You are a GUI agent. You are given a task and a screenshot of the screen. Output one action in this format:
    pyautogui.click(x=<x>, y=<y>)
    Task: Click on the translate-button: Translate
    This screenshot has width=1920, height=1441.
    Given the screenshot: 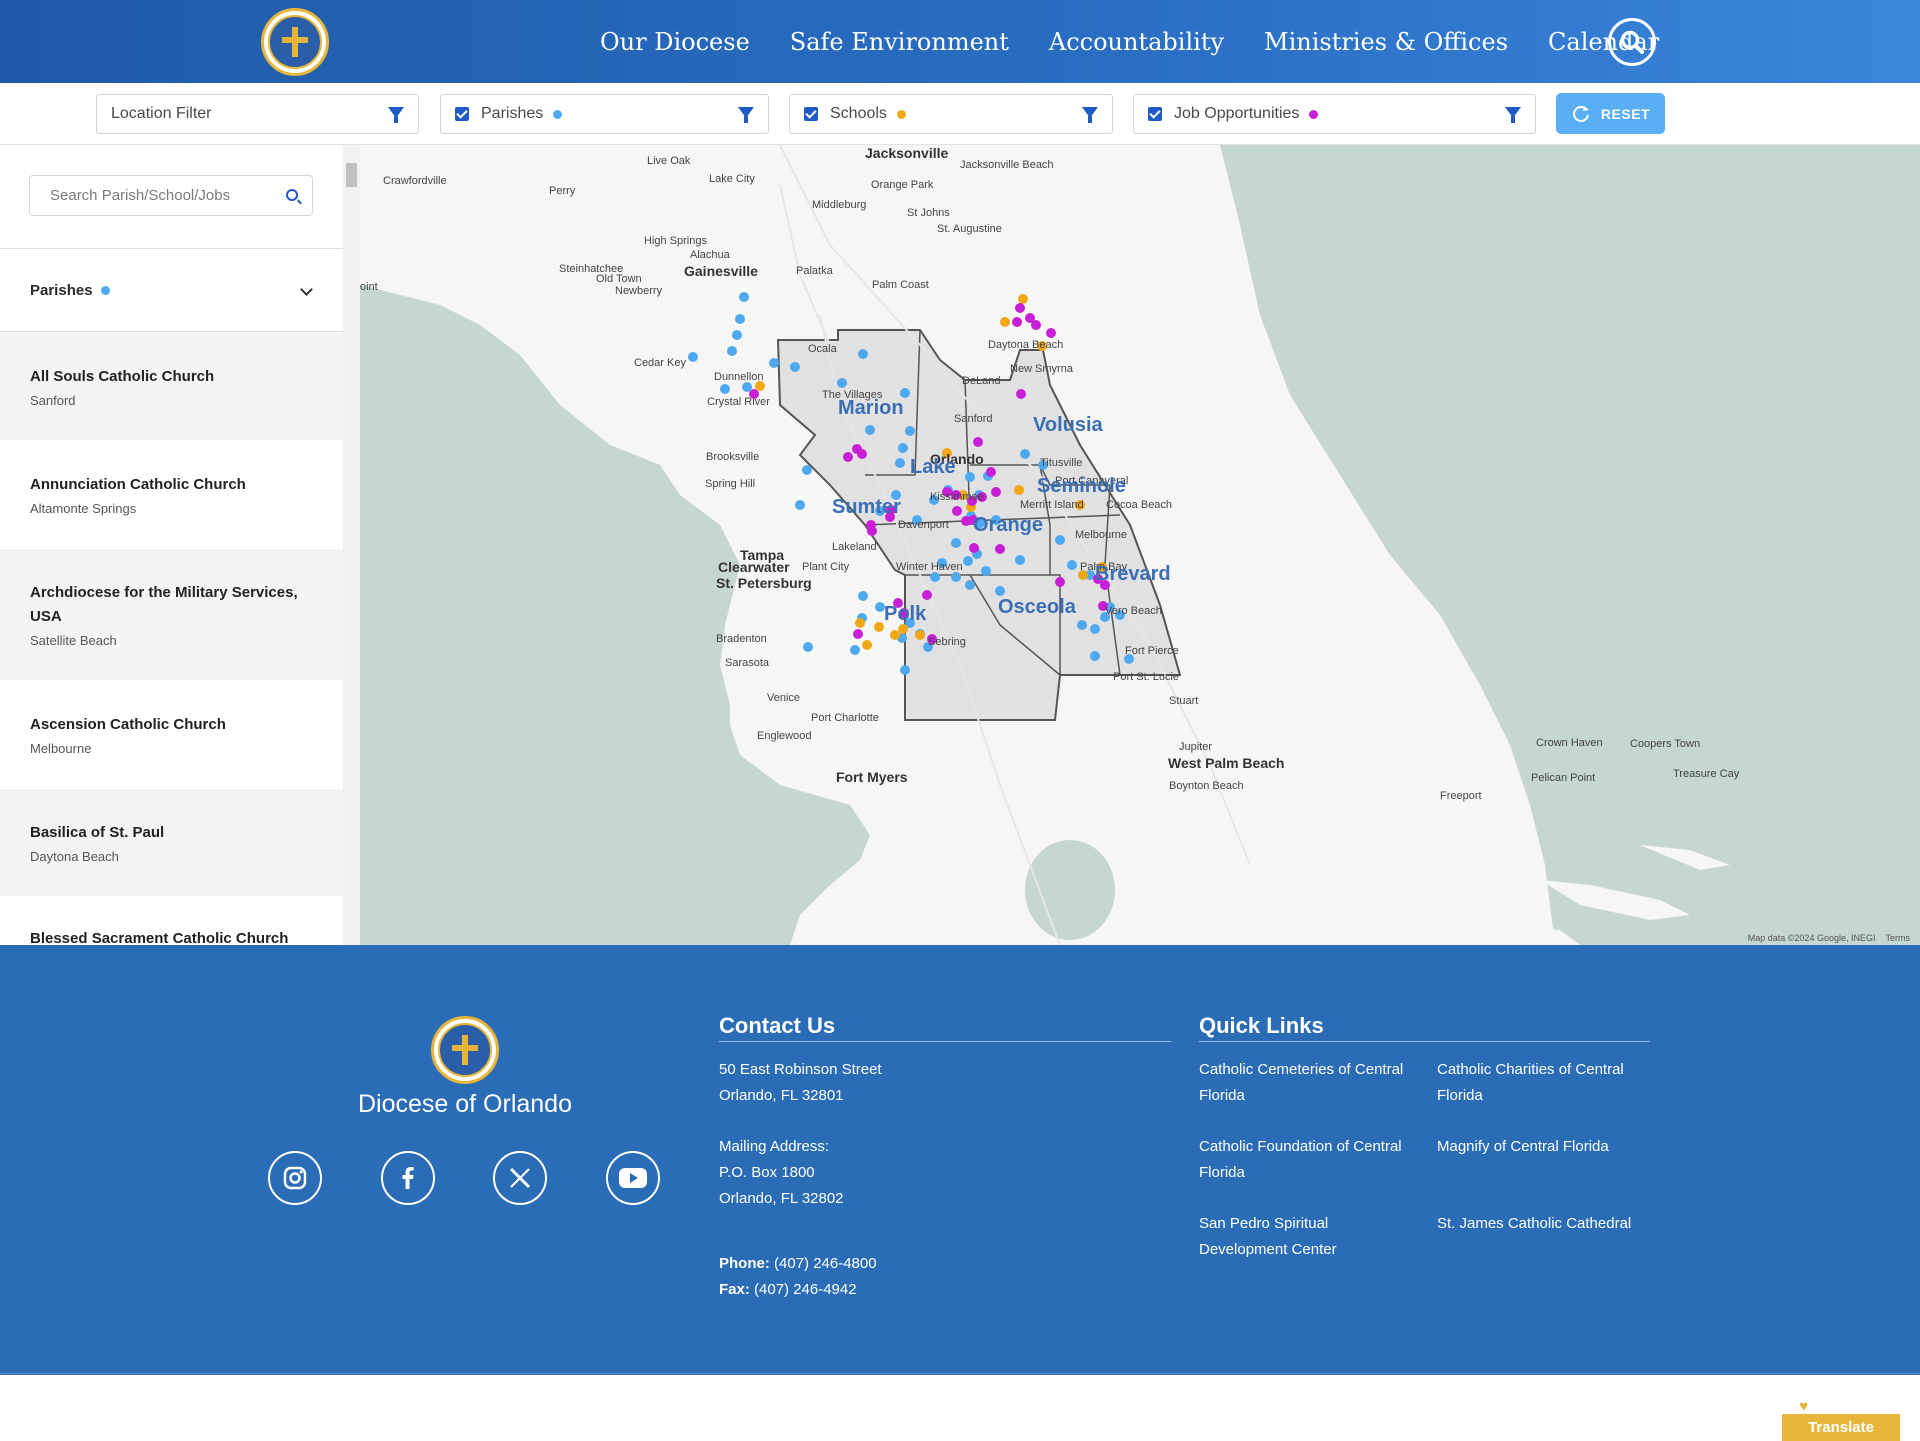 What is the action you would take?
    pyautogui.click(x=1841, y=1427)
    